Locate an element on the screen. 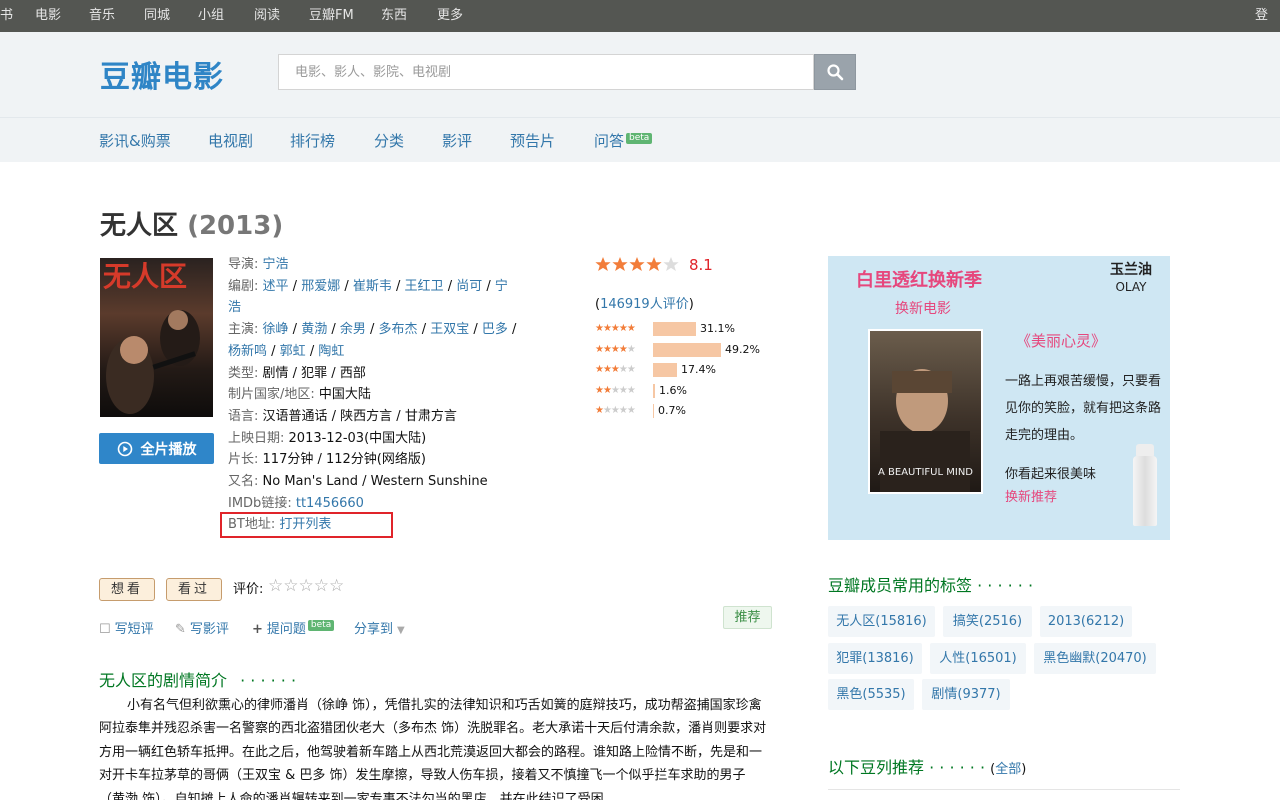 This screenshot has height=800, width=1280. cast-link: 余男 is located at coordinates (353, 329).